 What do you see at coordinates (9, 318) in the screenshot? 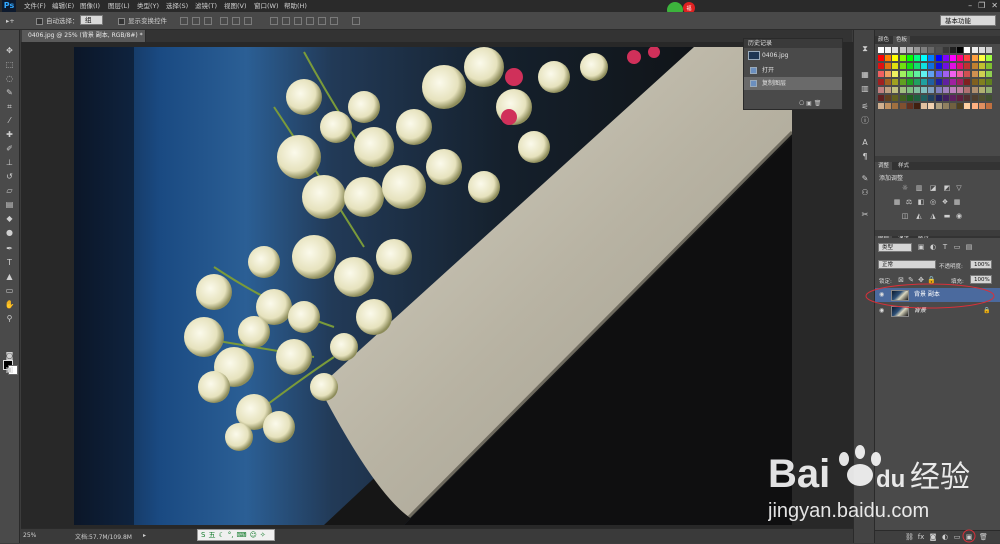
I see `zoom-tool-icon: ⚲` at bounding box center [9, 318].